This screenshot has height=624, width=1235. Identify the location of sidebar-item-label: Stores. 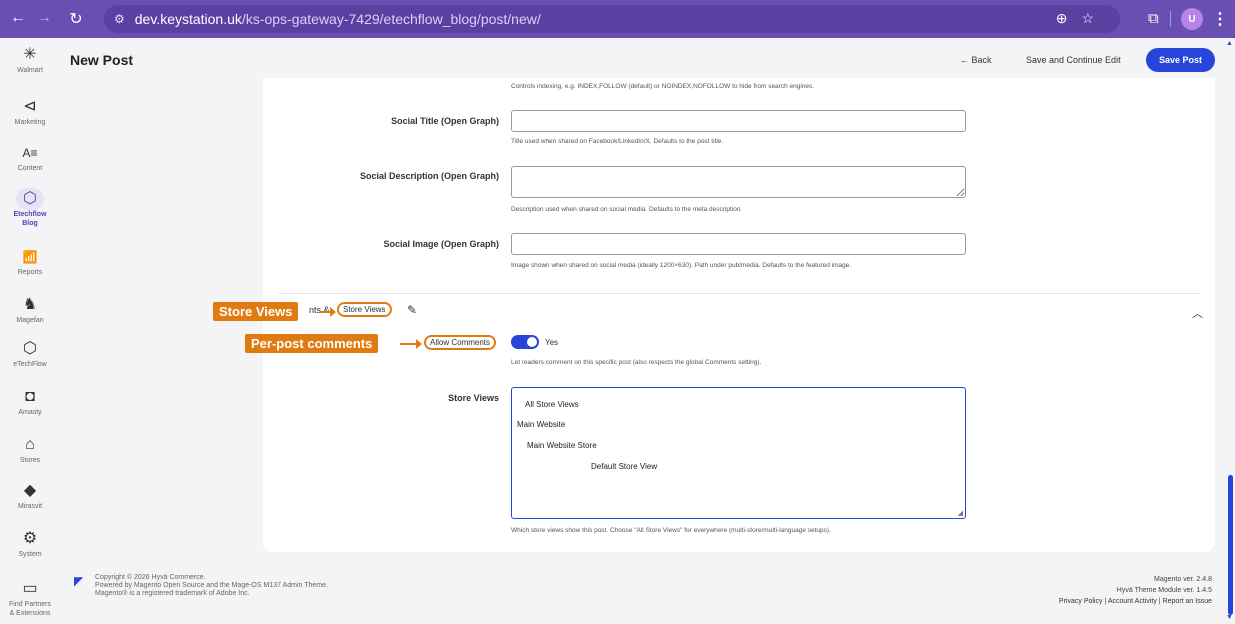
(30, 460).